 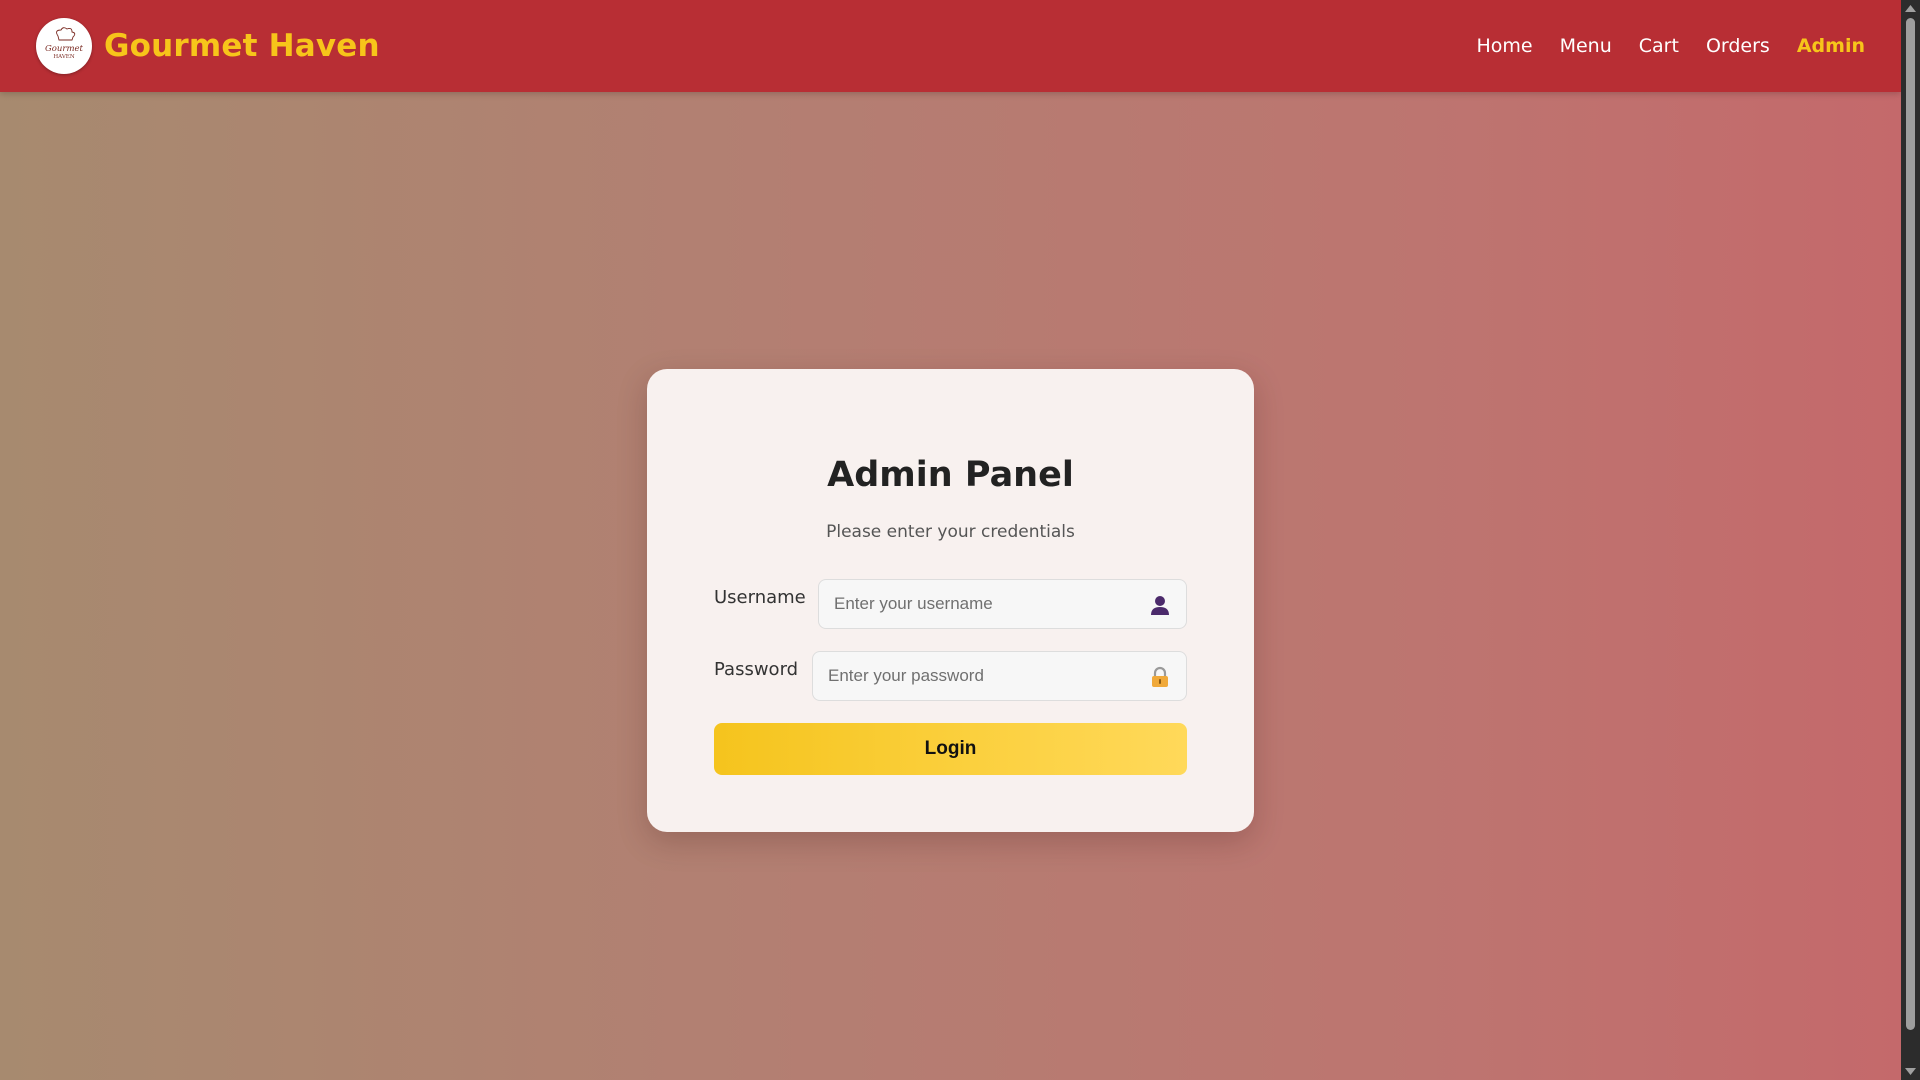 I want to click on nav-link-home: Home, so click(x=1504, y=46).